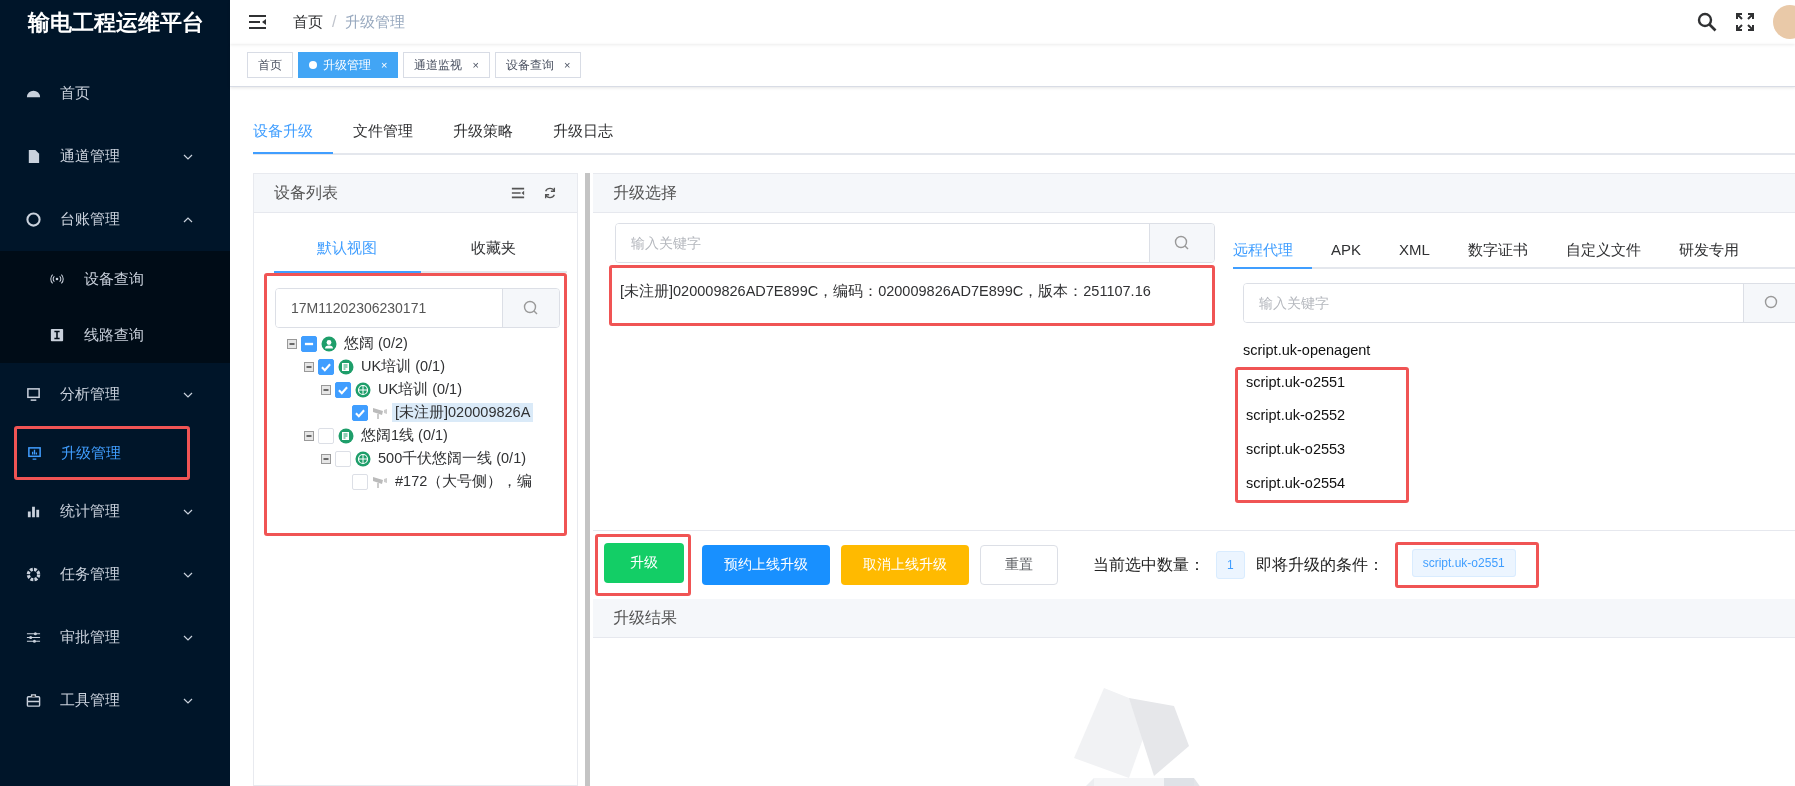  Describe the element at coordinates (493, 253) in the screenshot. I see `view-tab: 收藏夹` at that location.